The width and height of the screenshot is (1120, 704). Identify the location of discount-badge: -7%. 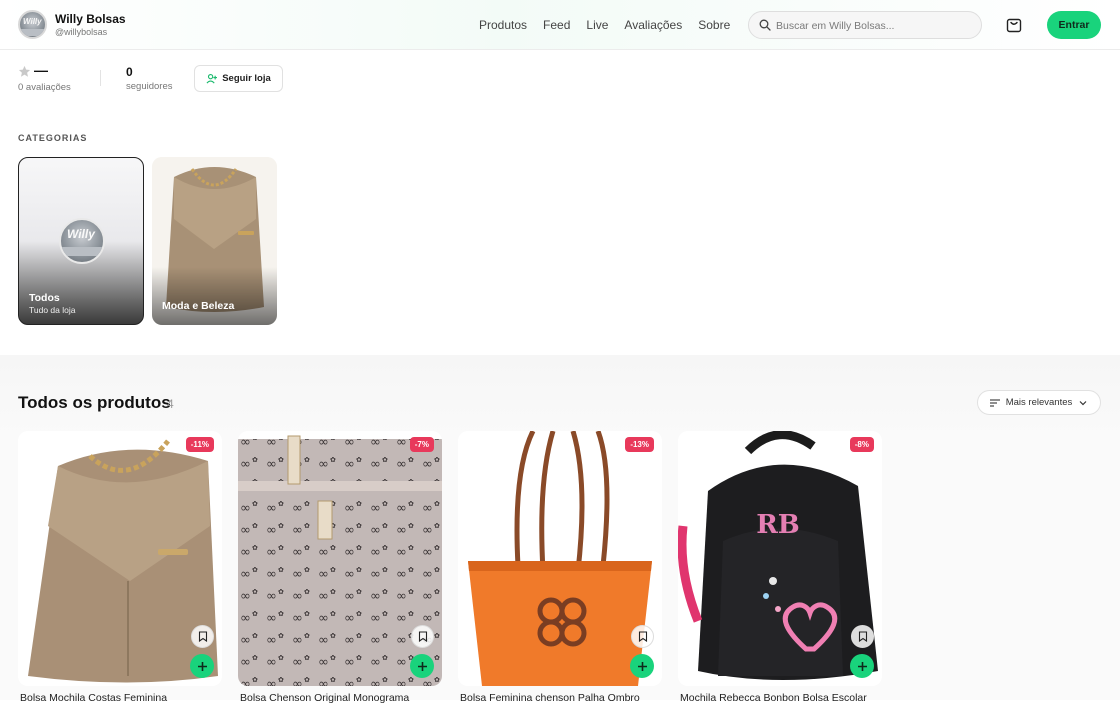
(421, 444).